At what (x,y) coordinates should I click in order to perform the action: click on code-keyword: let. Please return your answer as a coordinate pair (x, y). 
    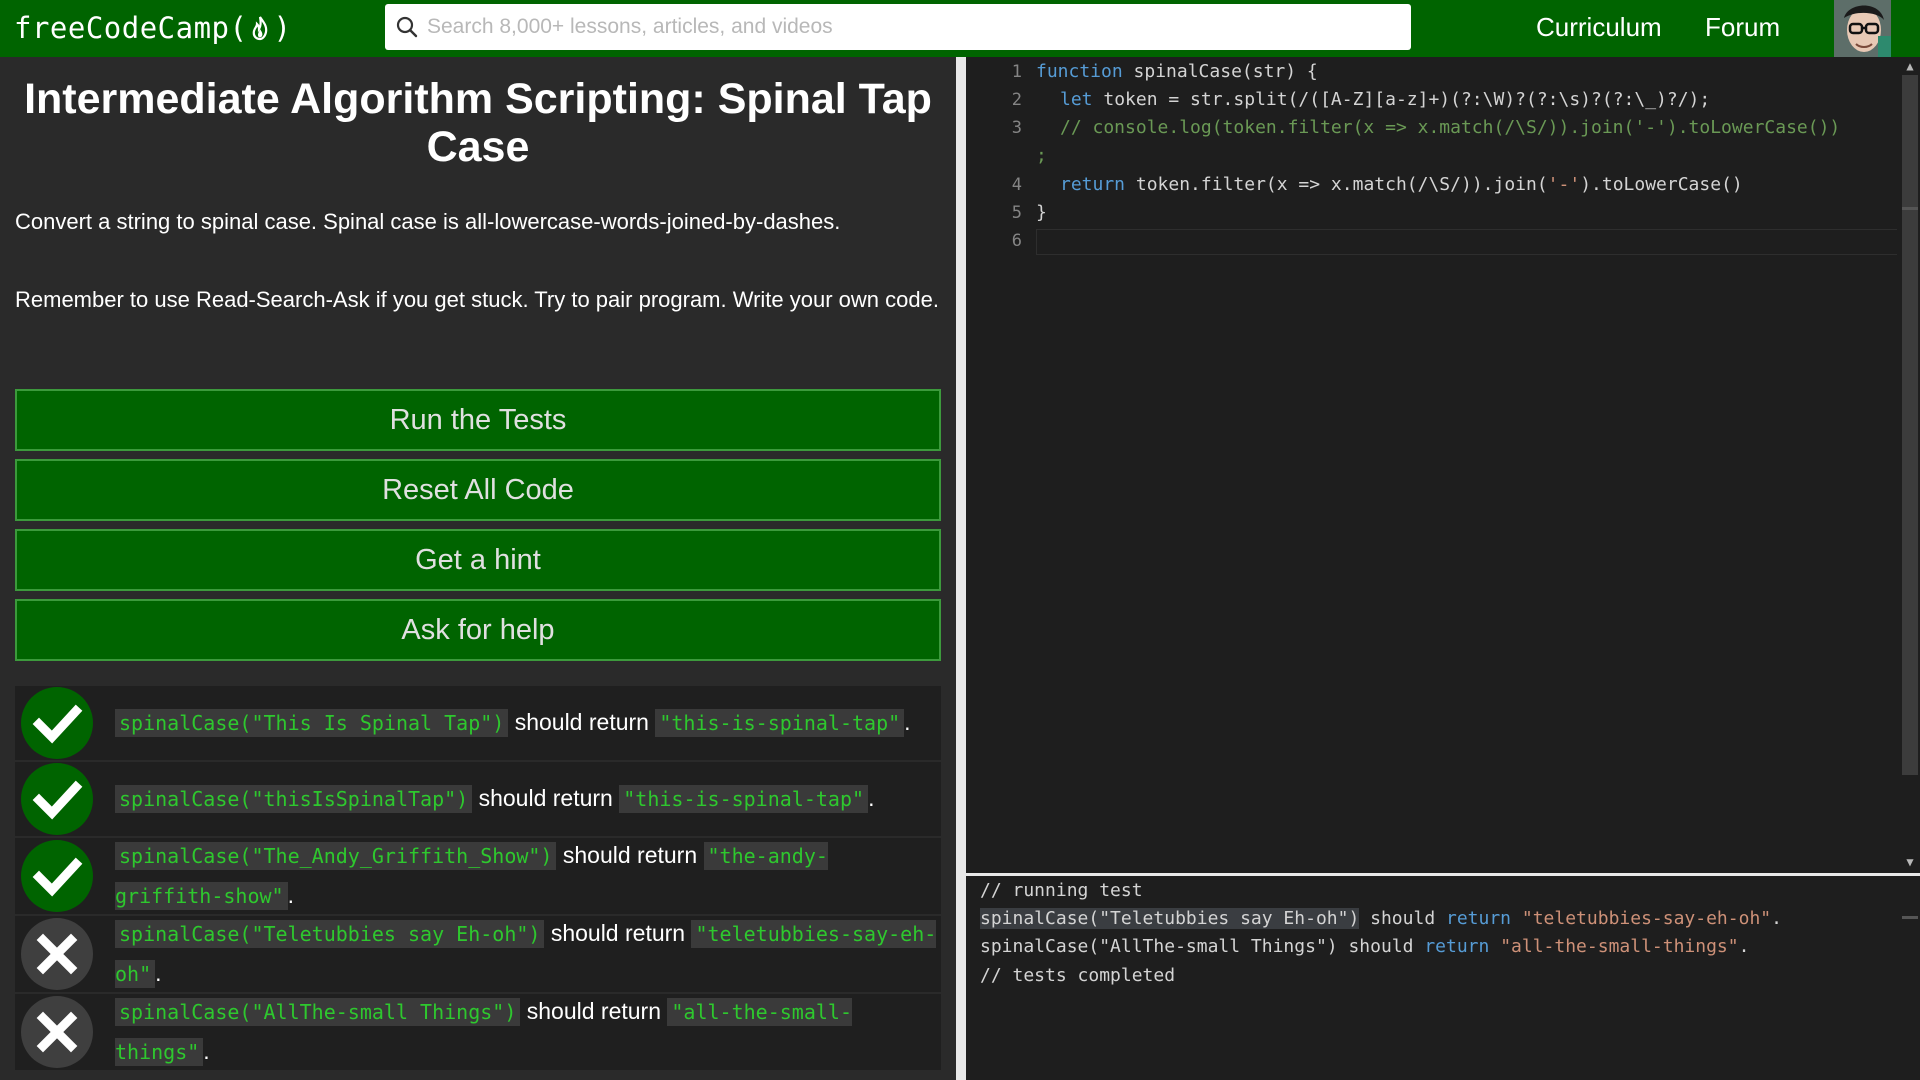
    Looking at the image, I should click on (1076, 99).